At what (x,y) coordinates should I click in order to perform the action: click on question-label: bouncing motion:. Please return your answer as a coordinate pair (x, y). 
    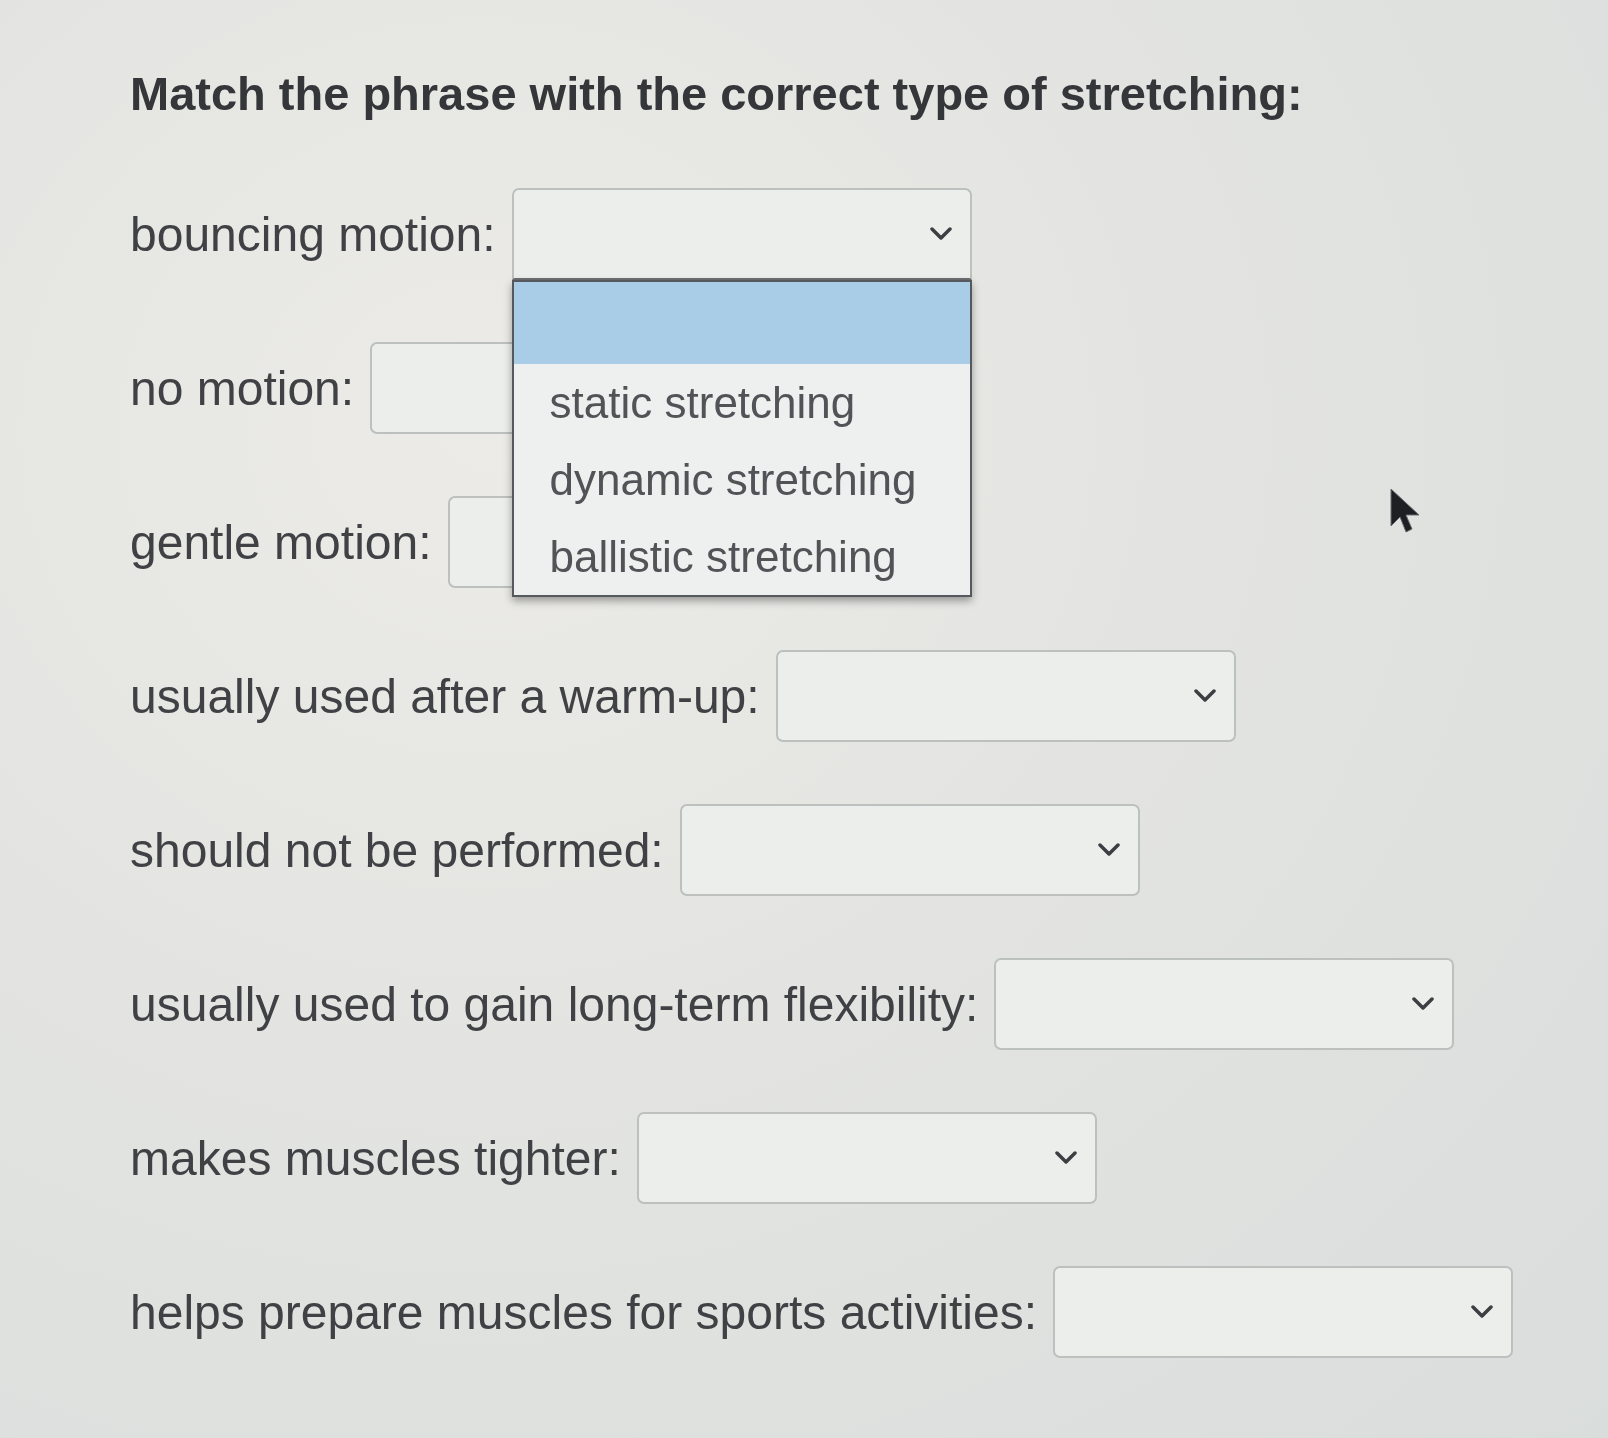
    Looking at the image, I should click on (313, 234).